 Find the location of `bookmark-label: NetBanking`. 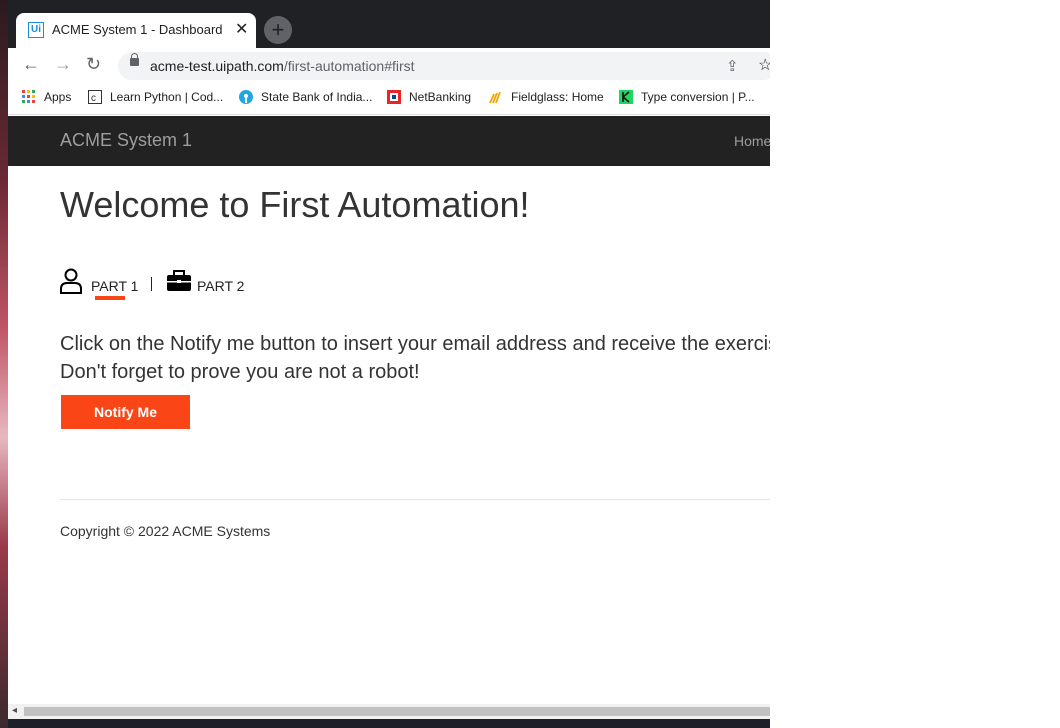

bookmark-label: NetBanking is located at coordinates (440, 97).